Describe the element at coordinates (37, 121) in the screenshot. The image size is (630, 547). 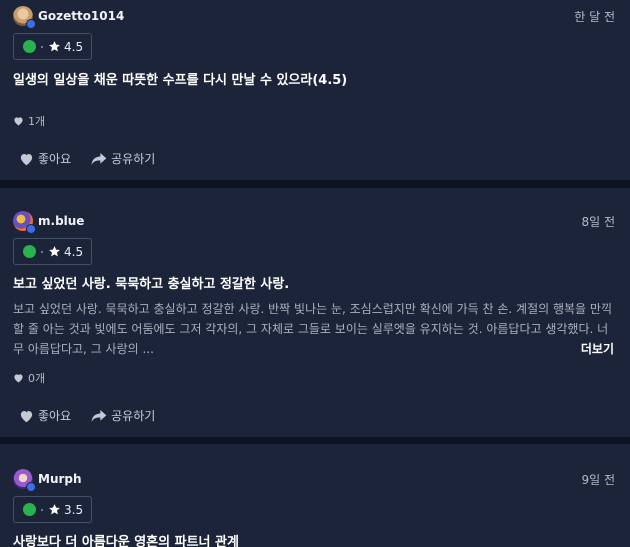
I see `like-count-text: 1개` at that location.